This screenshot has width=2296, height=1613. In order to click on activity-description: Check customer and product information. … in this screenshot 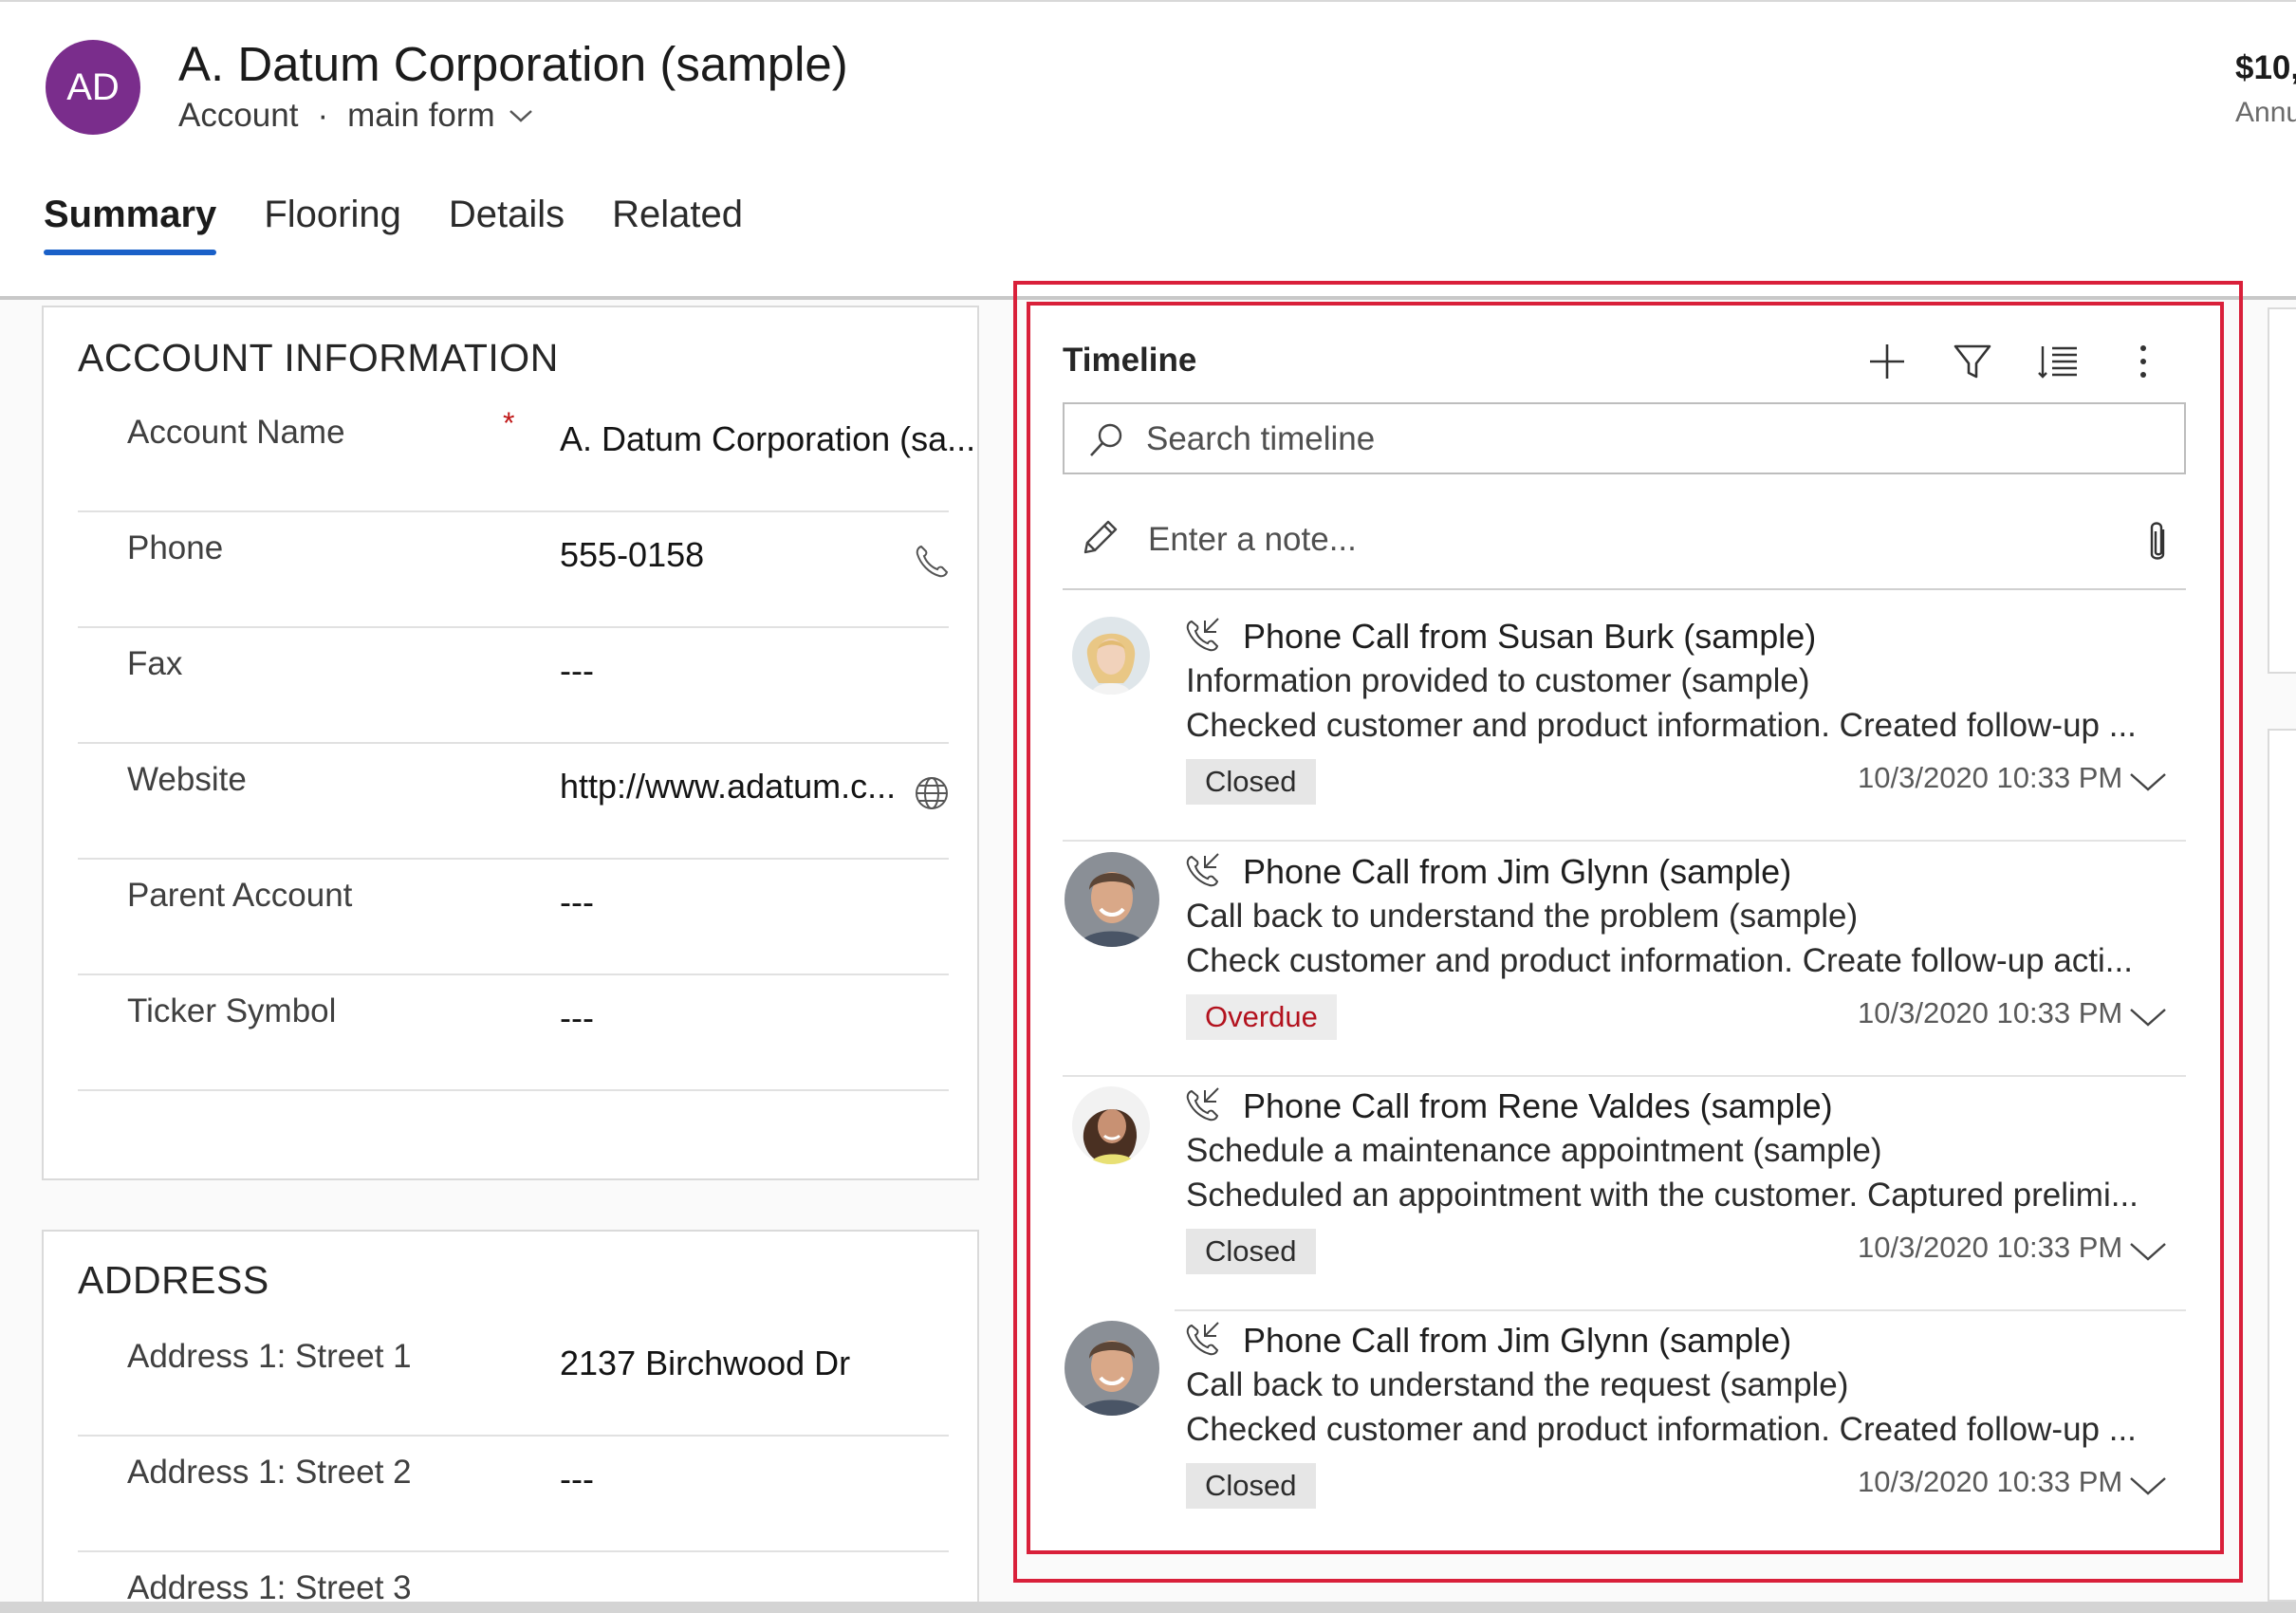, I will do `click(1659, 961)`.